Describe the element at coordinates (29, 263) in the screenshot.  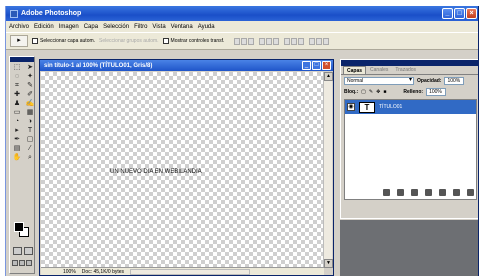
I see `full-screen-icon` at that location.